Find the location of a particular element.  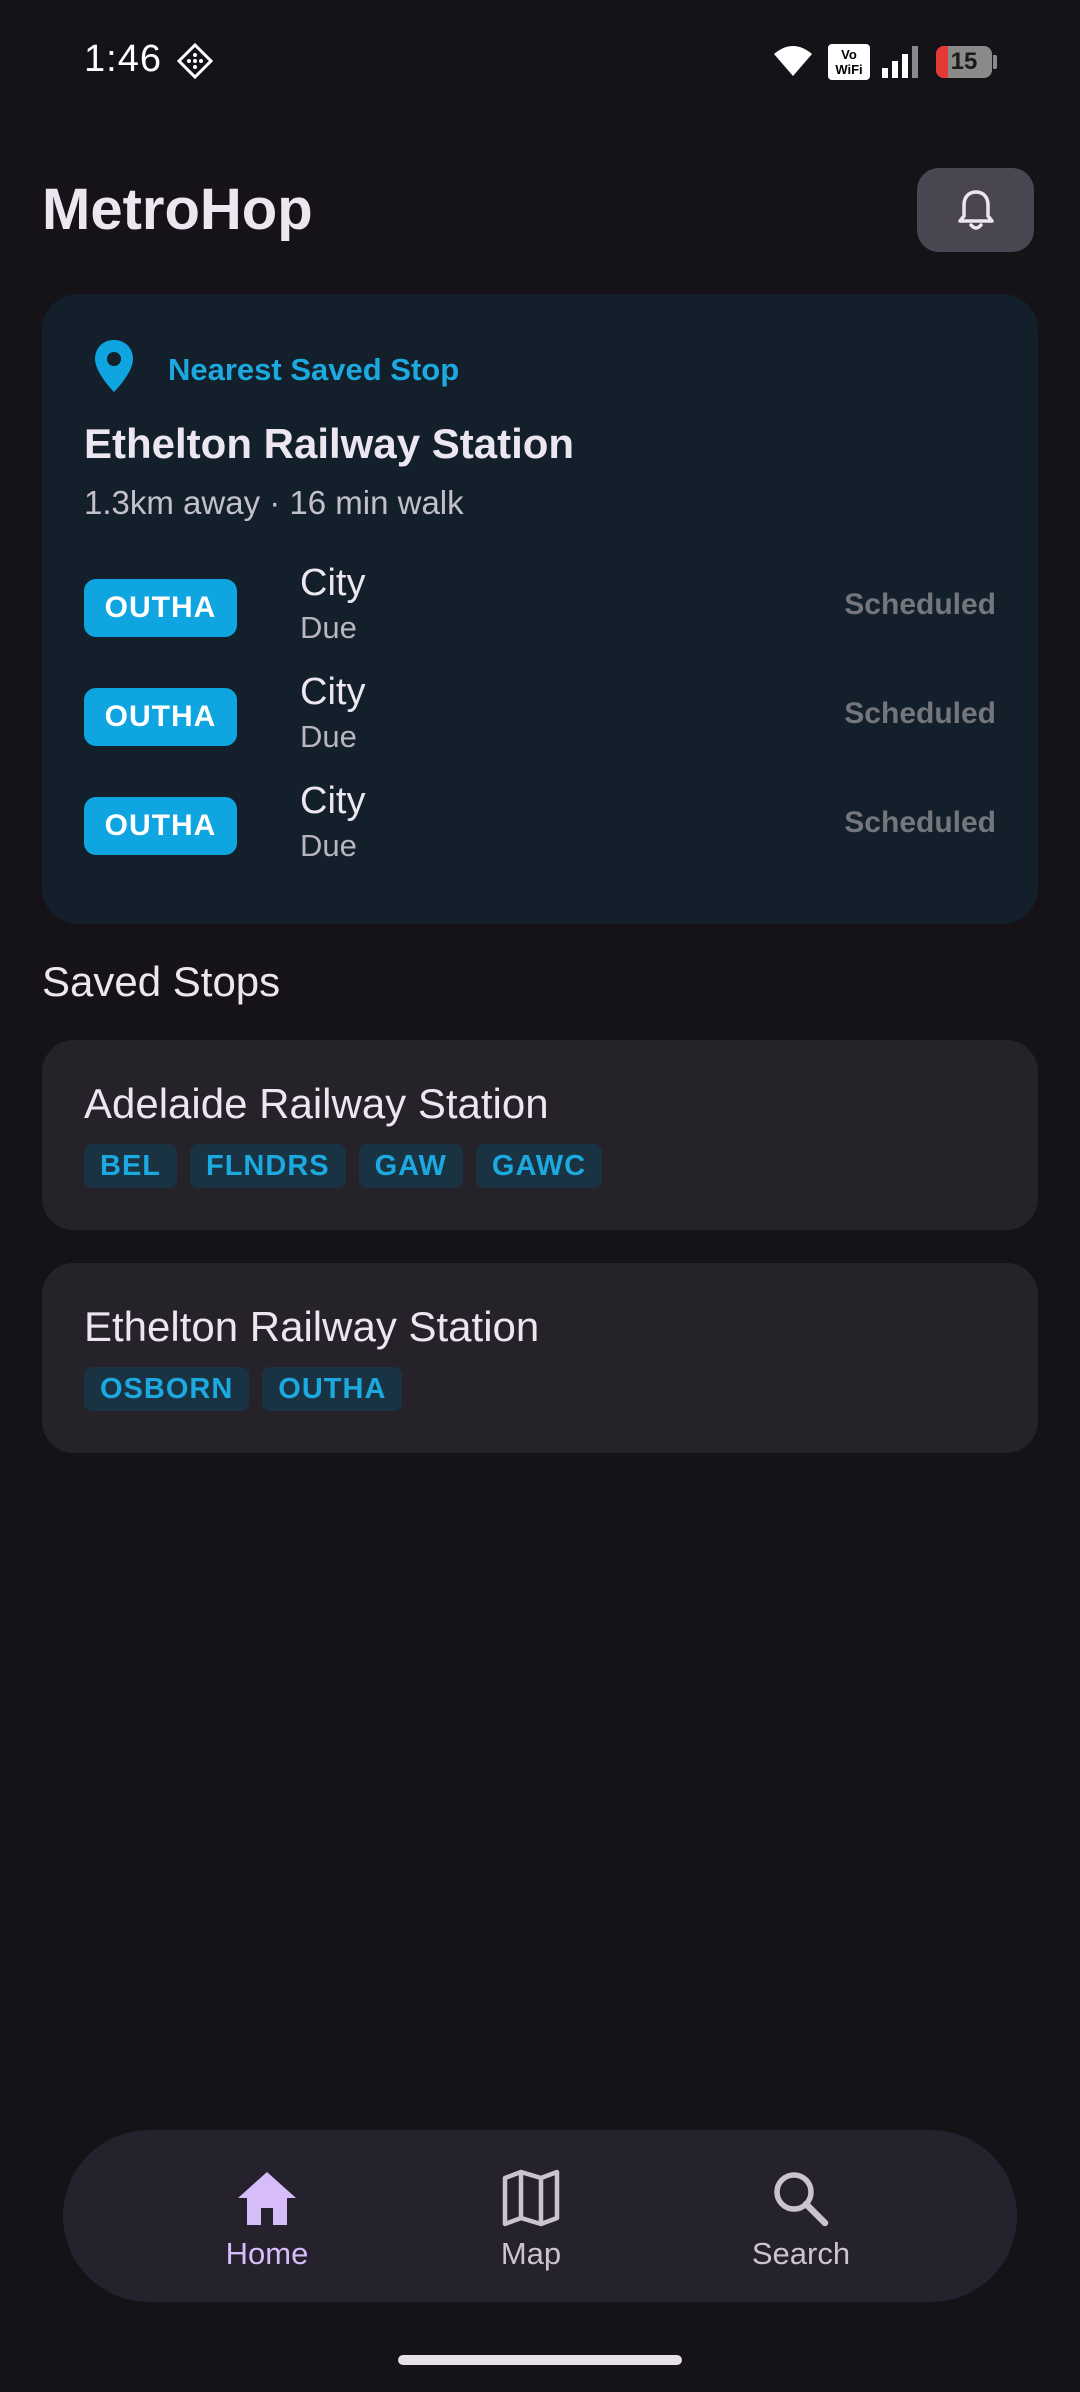

nearest-label: Nearest Saved Stop is located at coordinates (314, 369).